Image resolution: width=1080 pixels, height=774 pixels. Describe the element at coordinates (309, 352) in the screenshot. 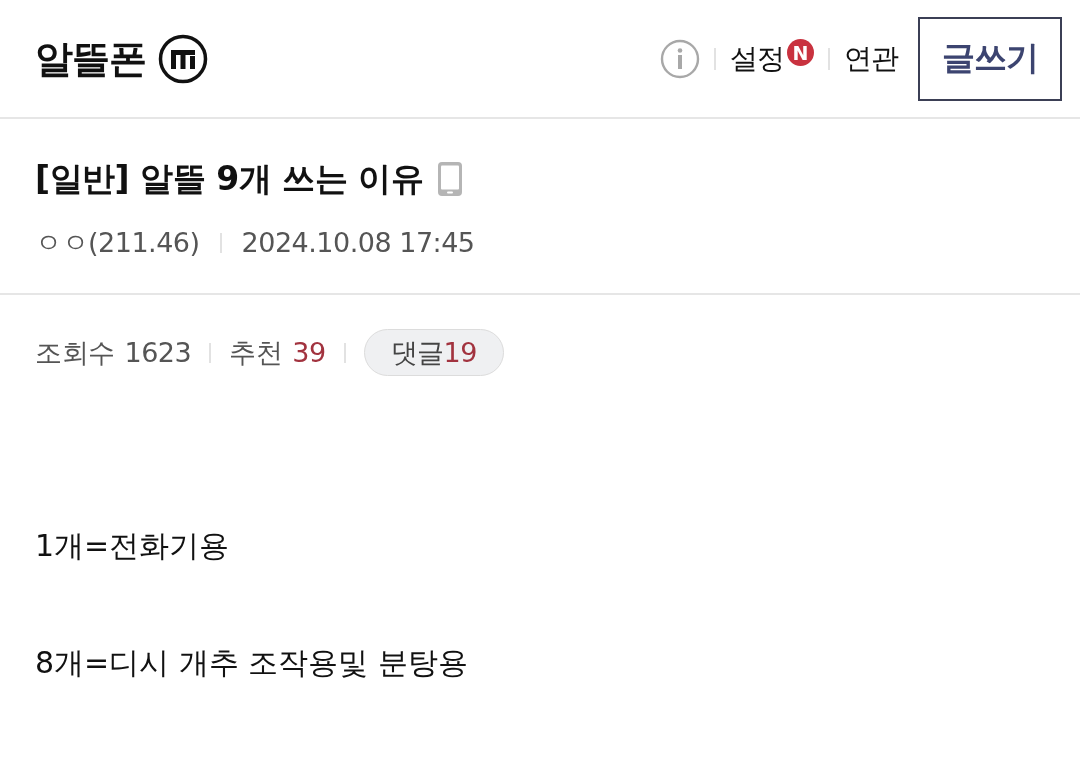

I see `stat-value: 39` at that location.